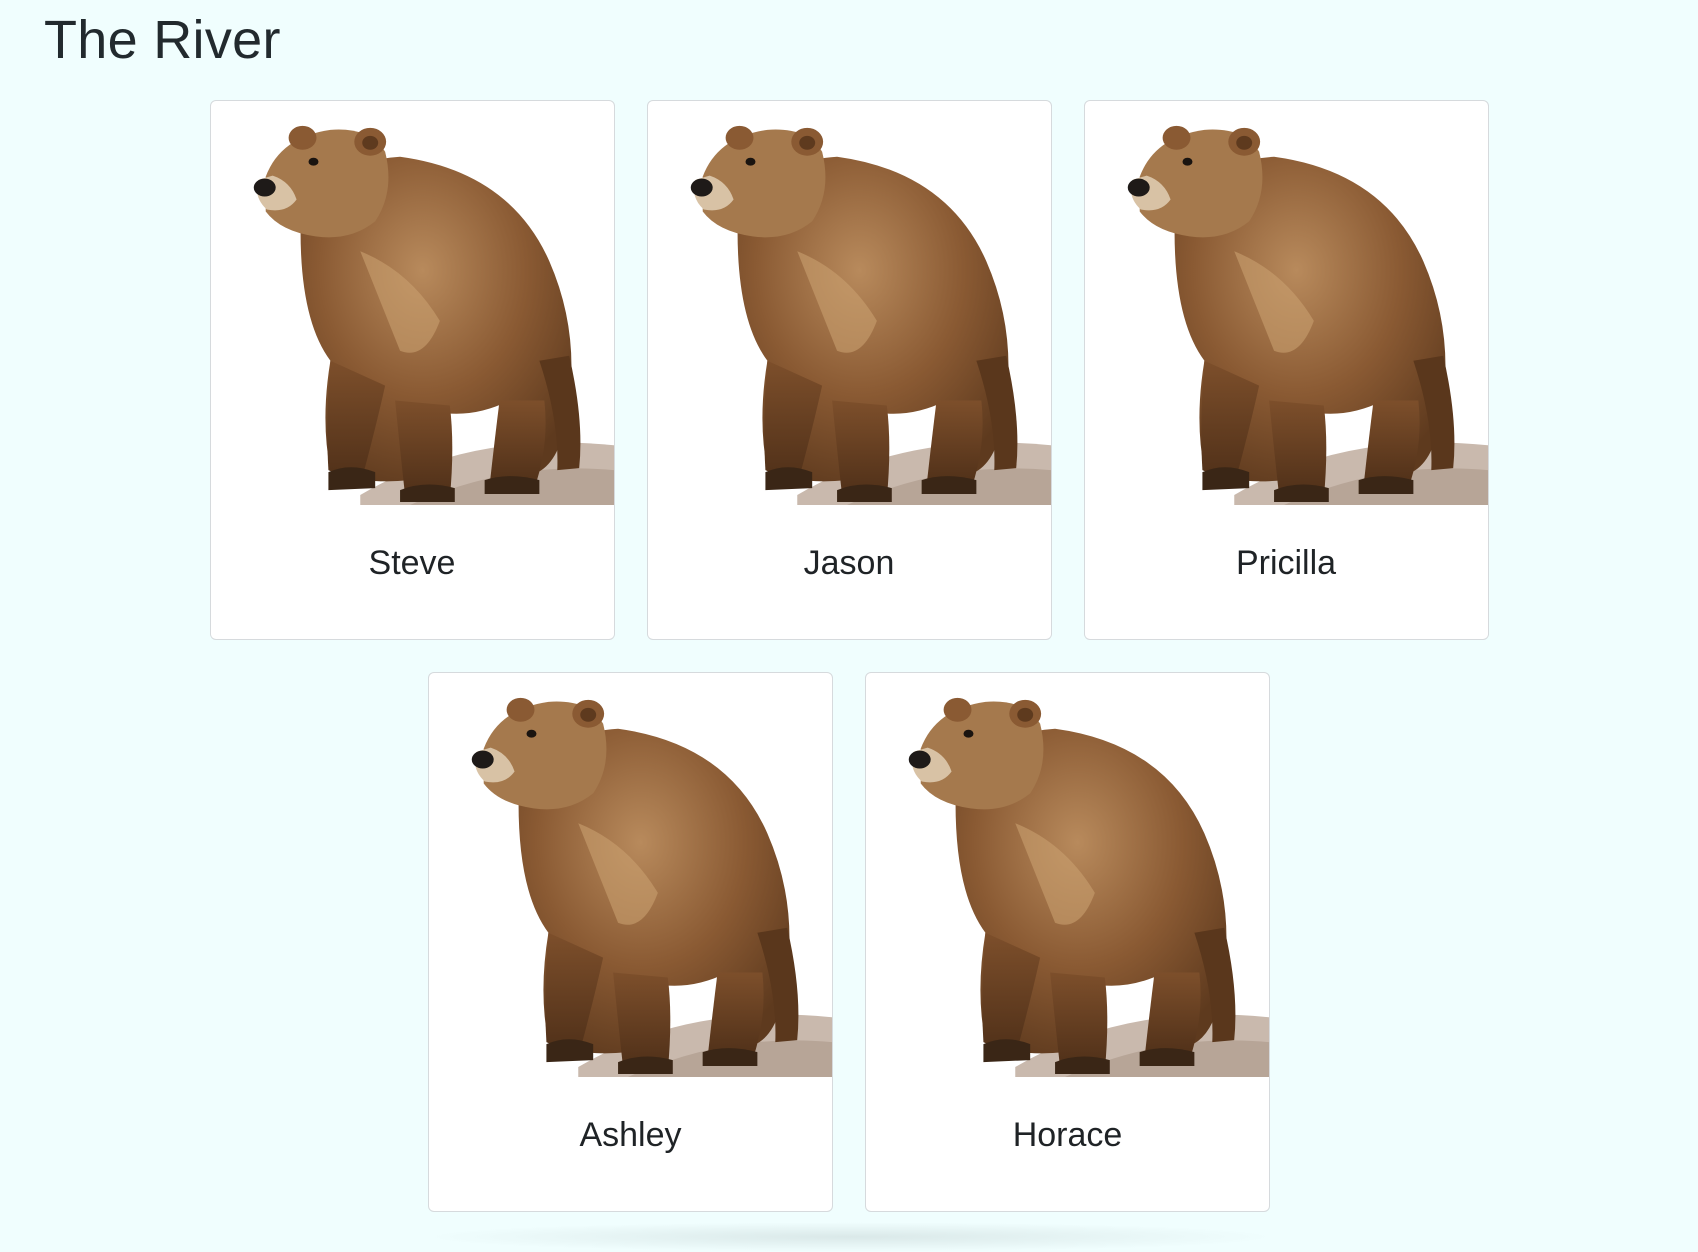 This screenshot has width=1698, height=1252. I want to click on page-title: The River, so click(162, 40).